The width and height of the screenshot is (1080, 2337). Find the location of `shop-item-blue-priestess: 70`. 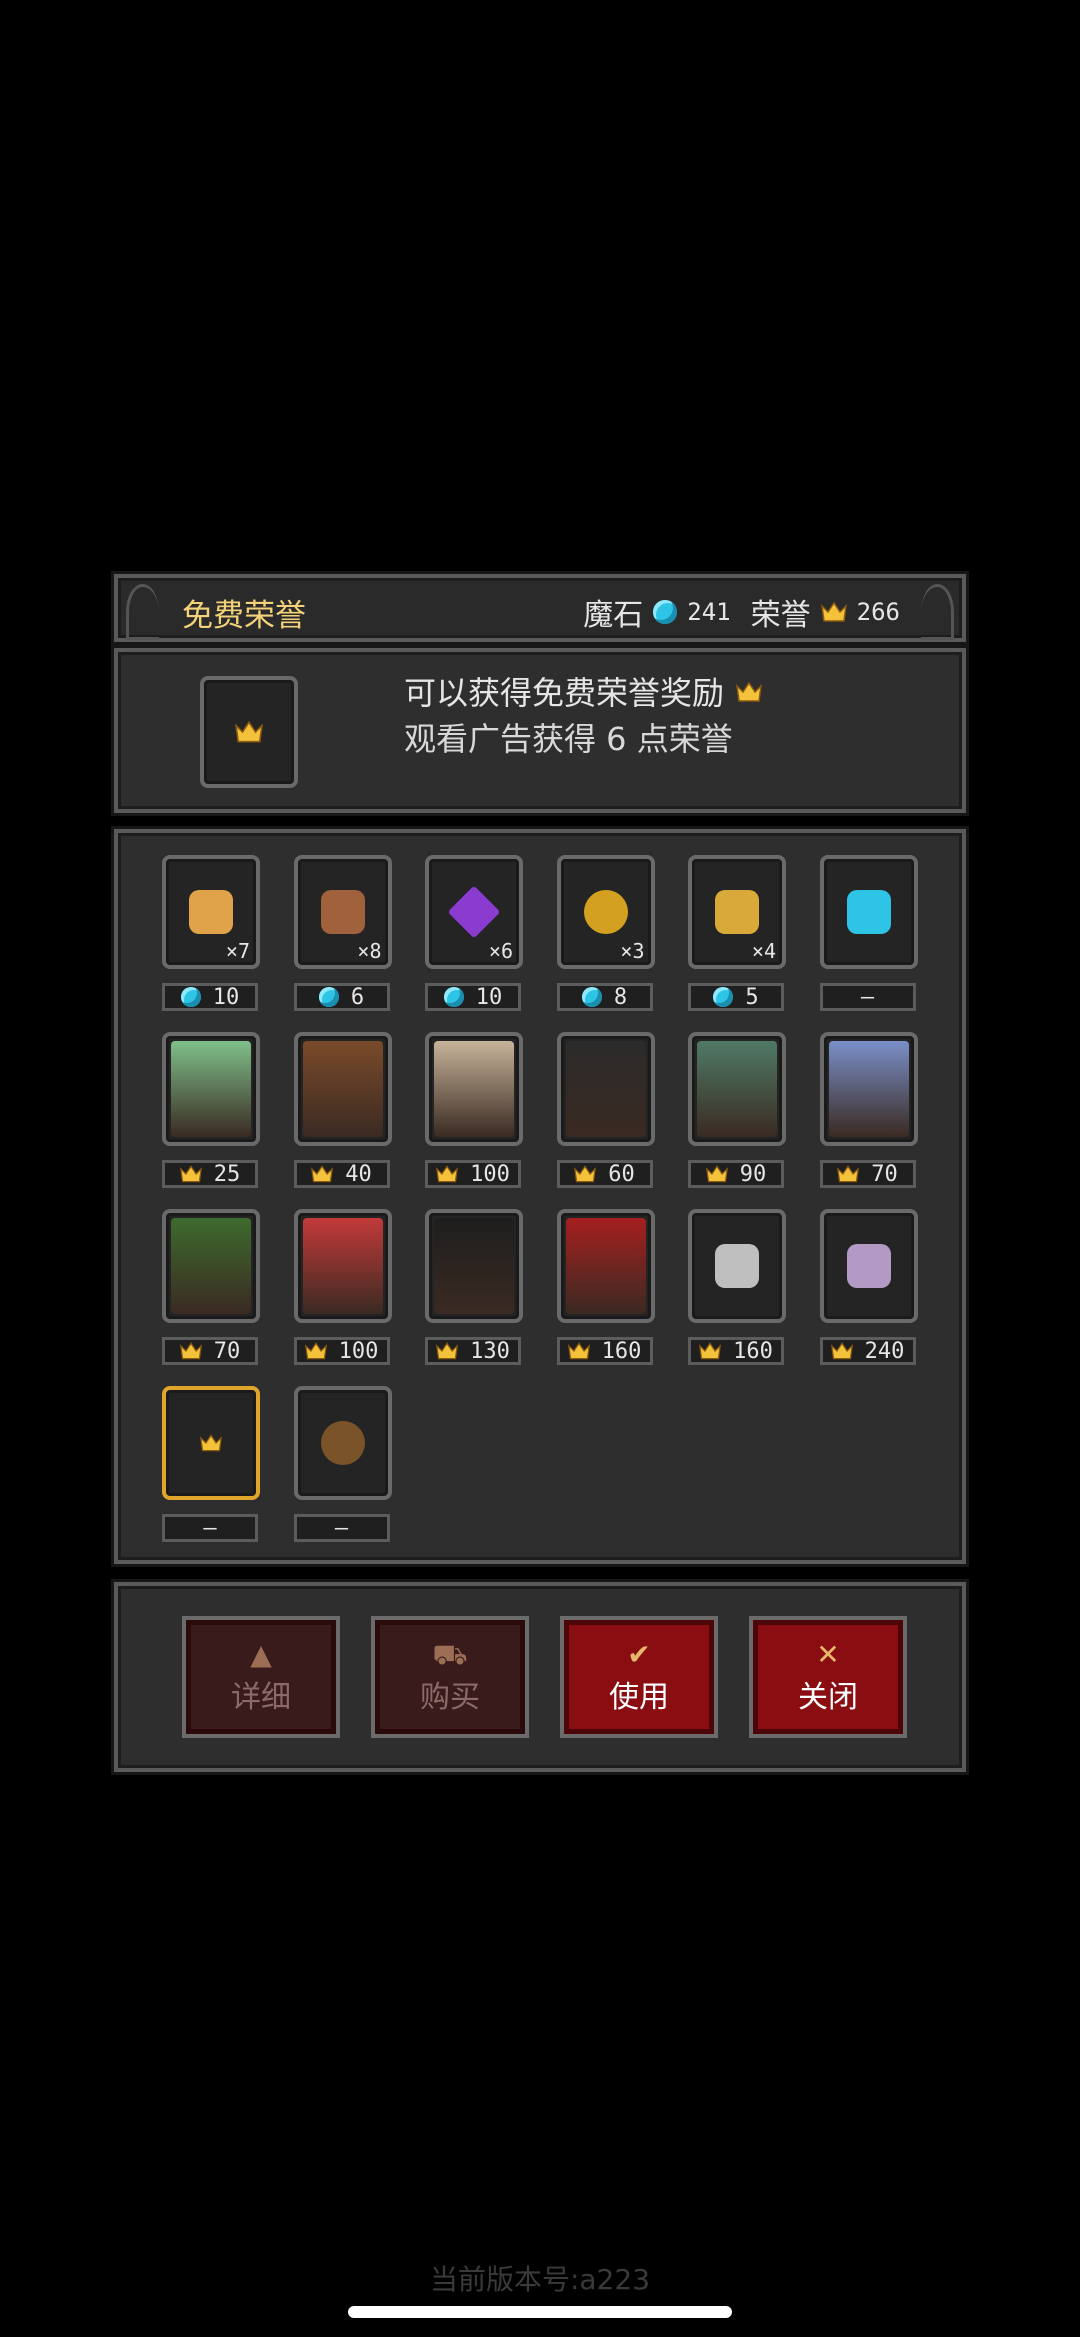

shop-item-blue-priestess: 70 is located at coordinates (868, 1110).